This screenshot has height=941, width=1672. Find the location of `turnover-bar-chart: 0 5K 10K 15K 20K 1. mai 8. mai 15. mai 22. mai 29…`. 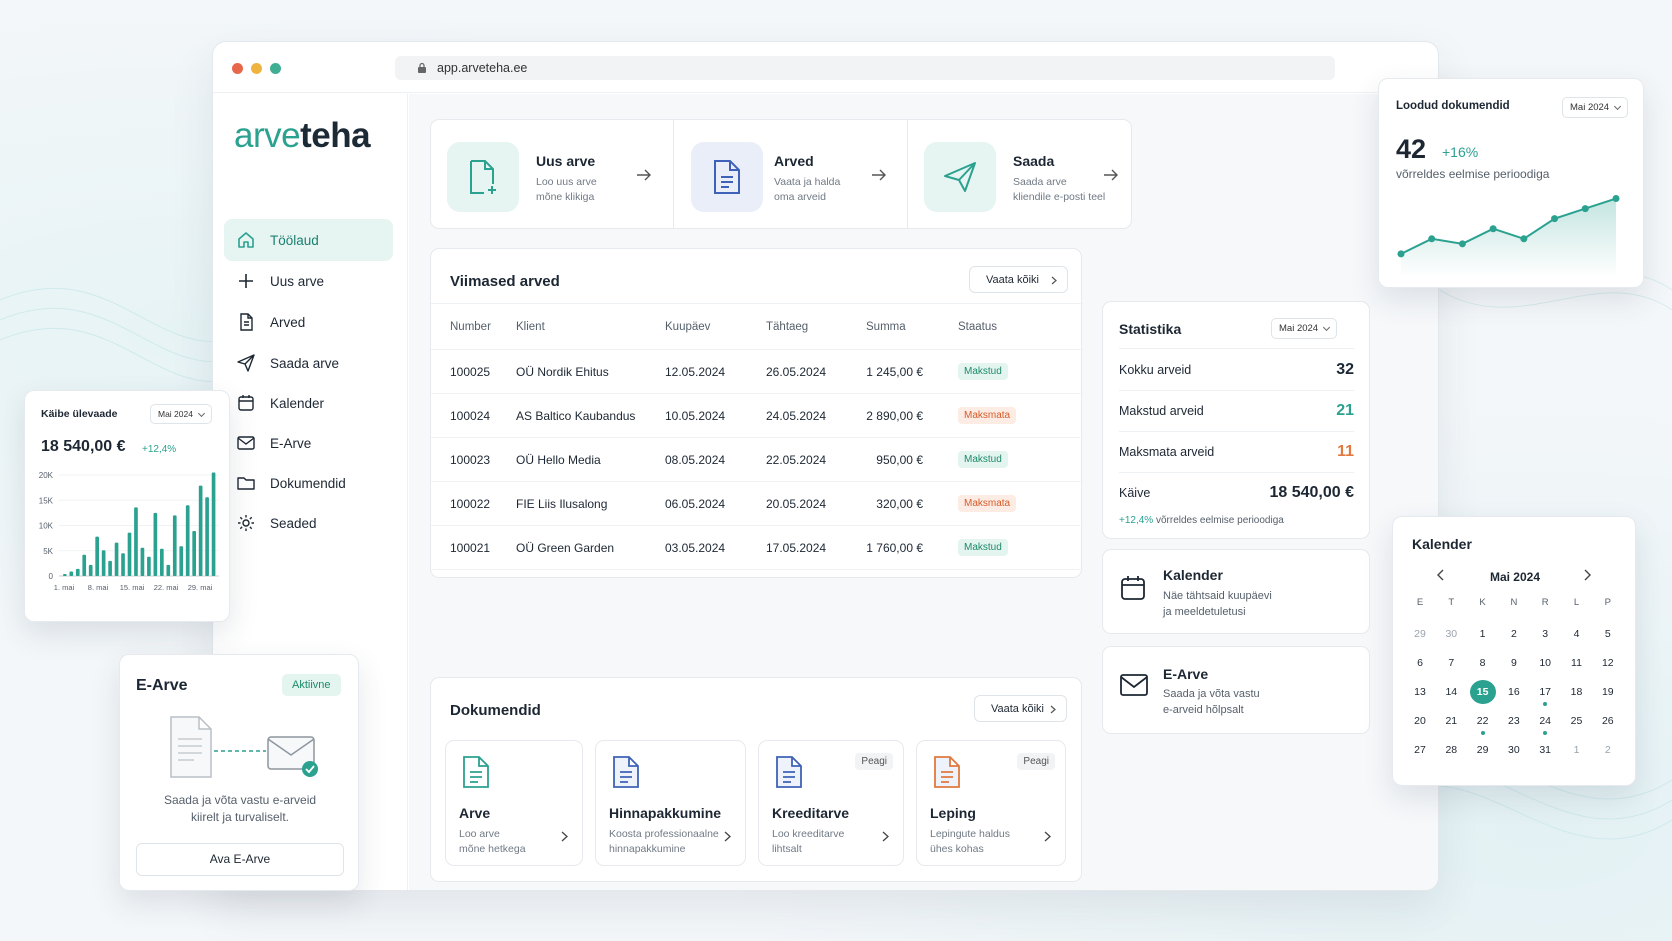

turnover-bar-chart: 0 5K 10K 15K 20K 1. mai 8. mai 15. mai 22. mai 29… is located at coordinates (129, 531).